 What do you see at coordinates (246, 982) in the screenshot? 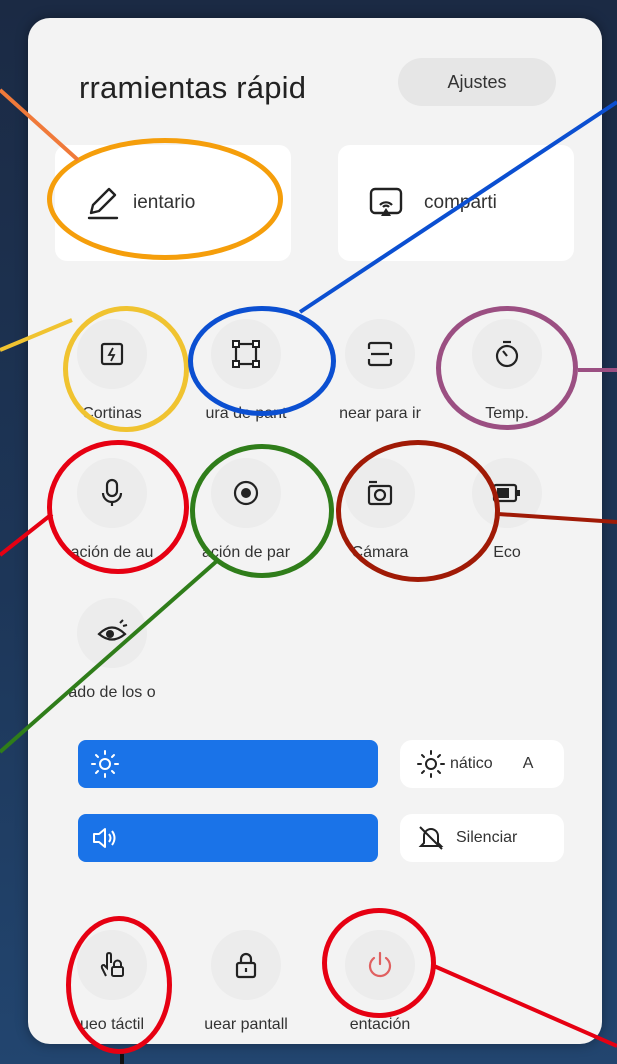
I see `tile-lock-screen: uear pantall` at bounding box center [246, 982].